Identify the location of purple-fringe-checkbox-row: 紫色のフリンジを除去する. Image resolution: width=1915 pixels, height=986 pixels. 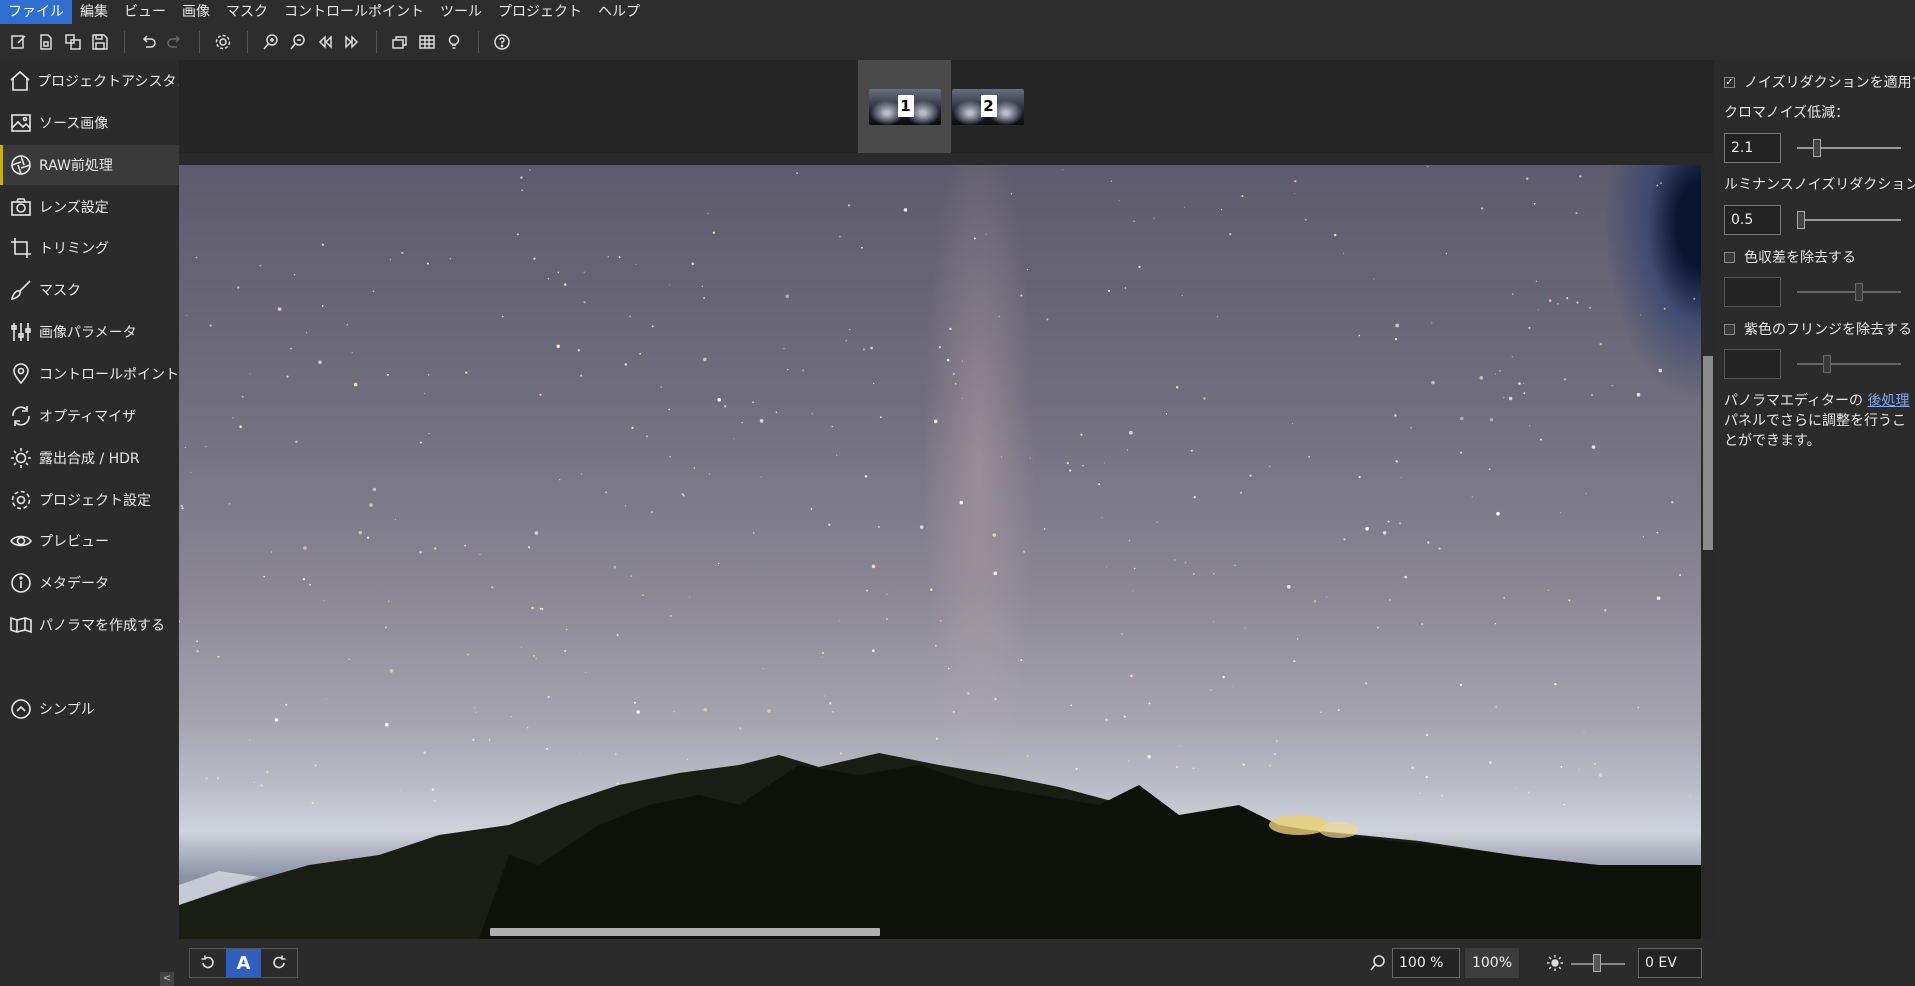
(1818, 329).